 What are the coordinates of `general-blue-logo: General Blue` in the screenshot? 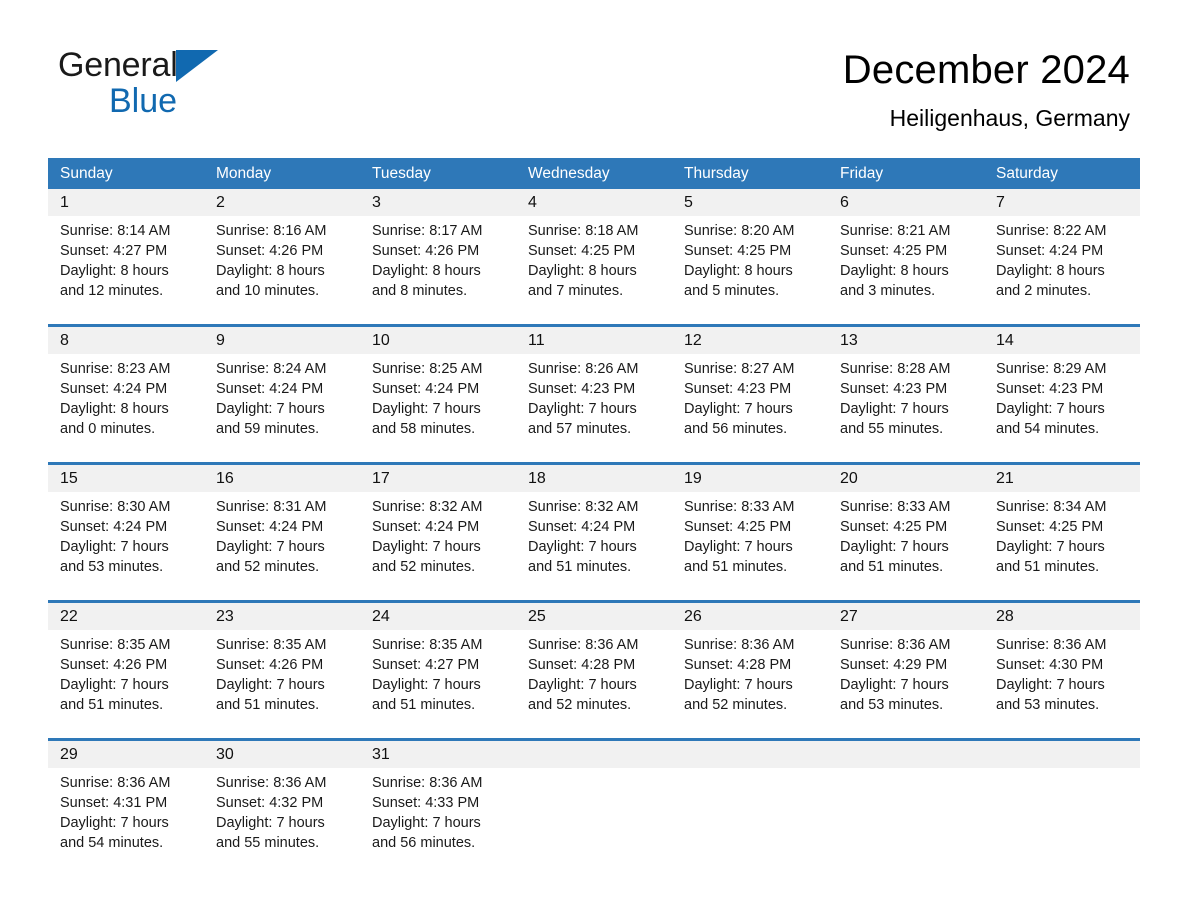 It's located at (208, 83).